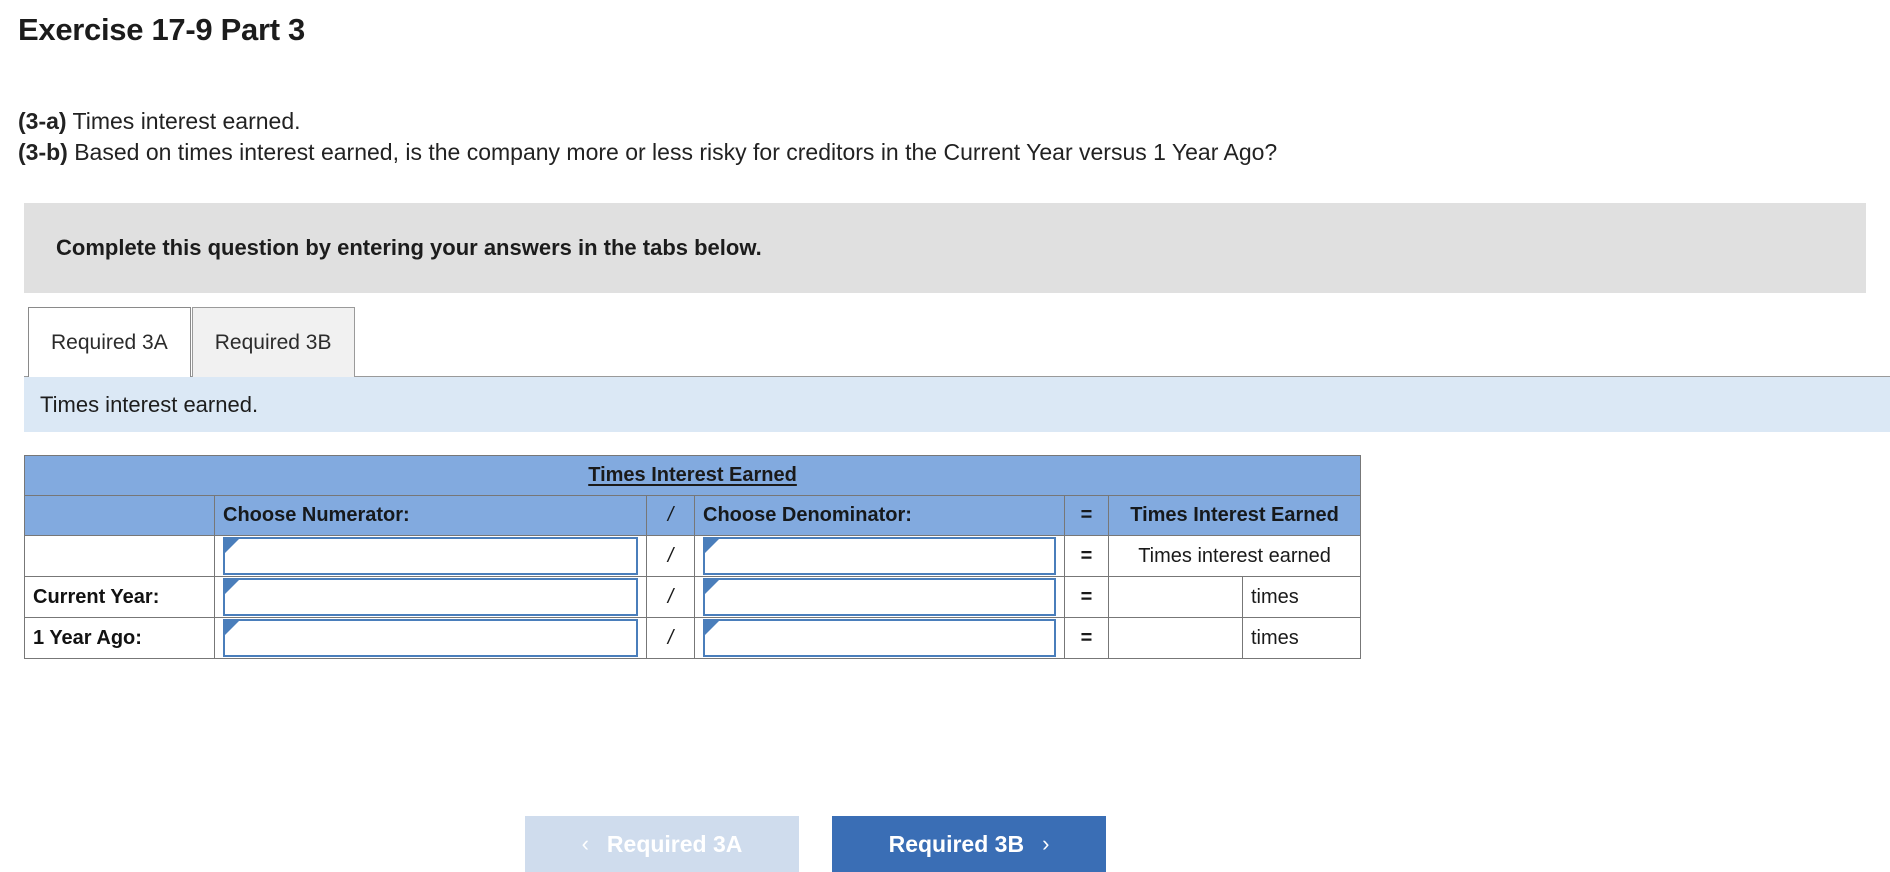 This screenshot has height=872, width=1890. I want to click on info-strip-text: Times interest earned., so click(149, 404).